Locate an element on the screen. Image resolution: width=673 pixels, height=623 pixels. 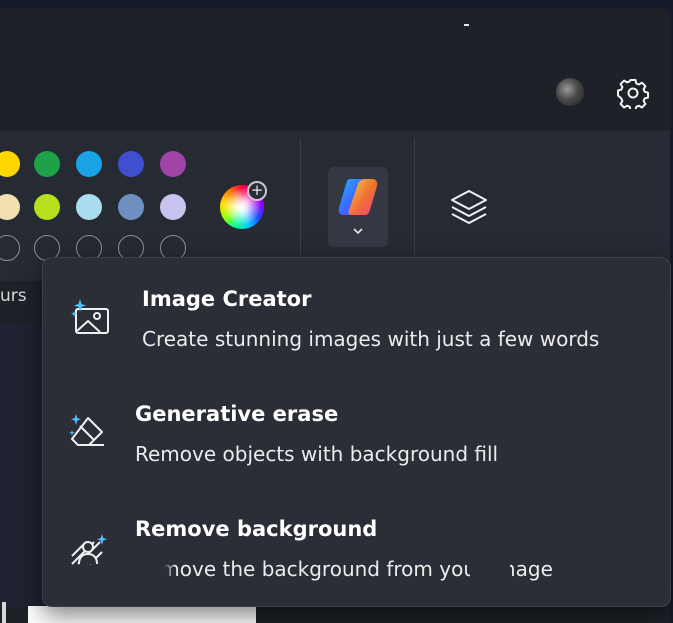
titlebar-glyph is located at coordinates (466, 25).